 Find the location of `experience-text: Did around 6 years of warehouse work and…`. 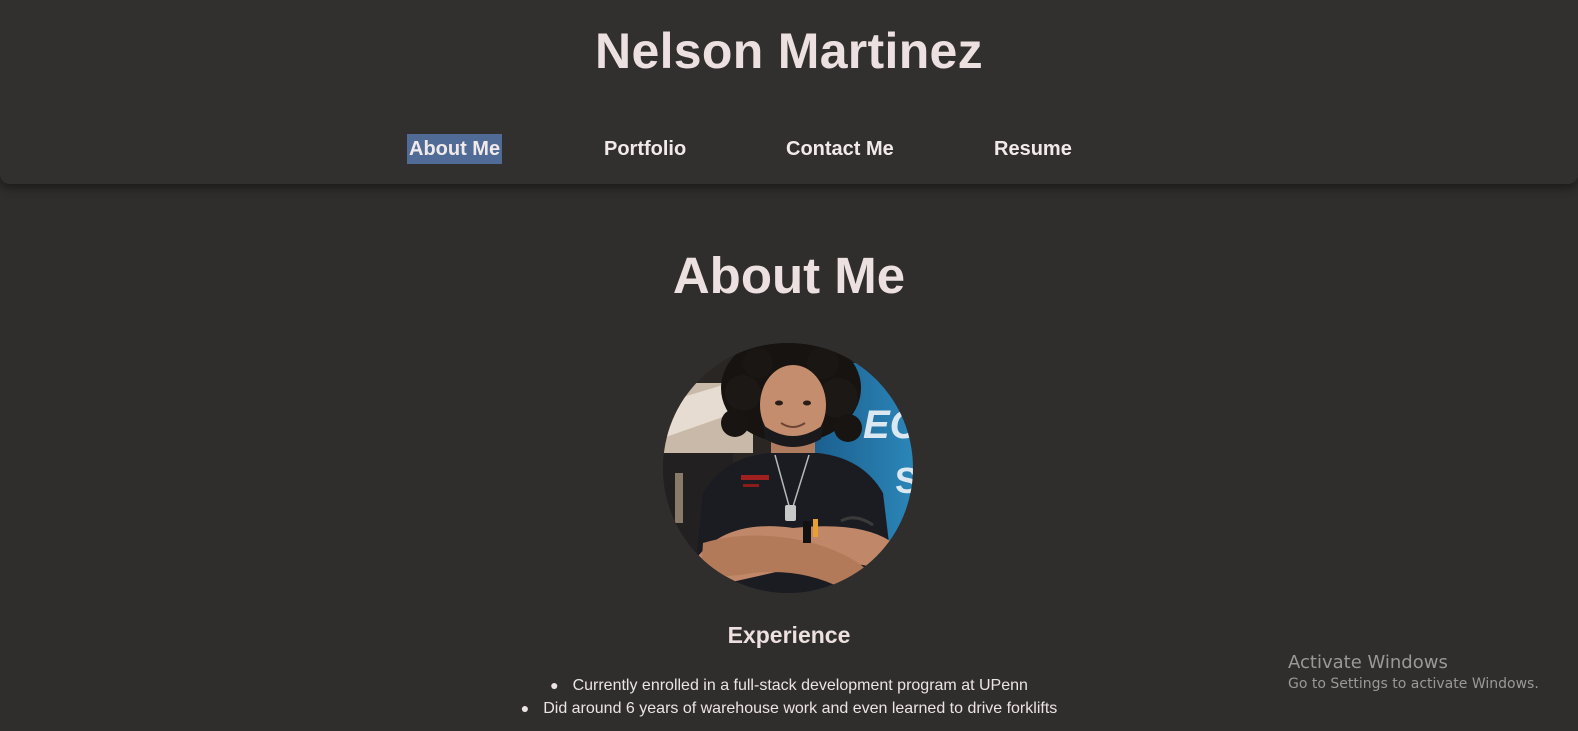

experience-text: Did around 6 years of warehouse work and… is located at coordinates (800, 708).